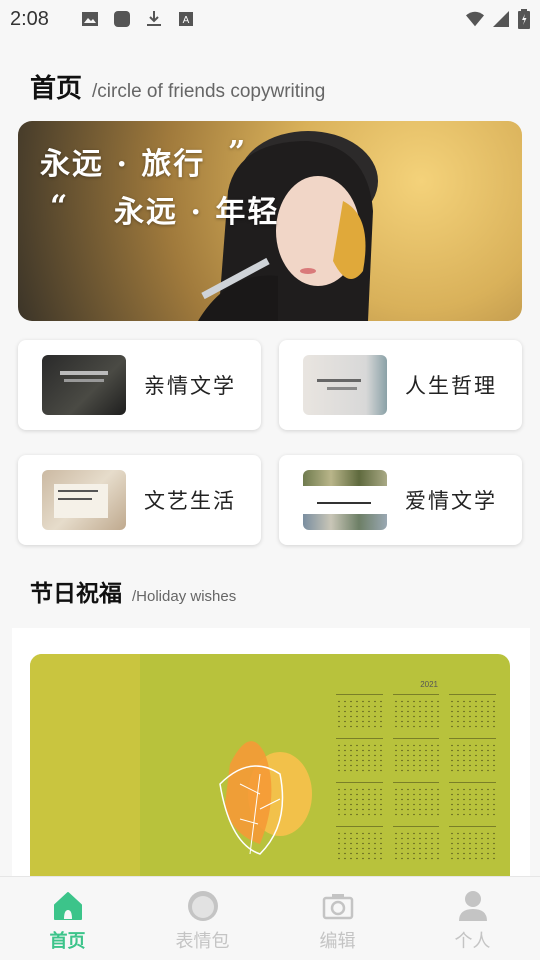  Describe the element at coordinates (85, 774) in the screenshot. I see `calendar-side-band` at that location.